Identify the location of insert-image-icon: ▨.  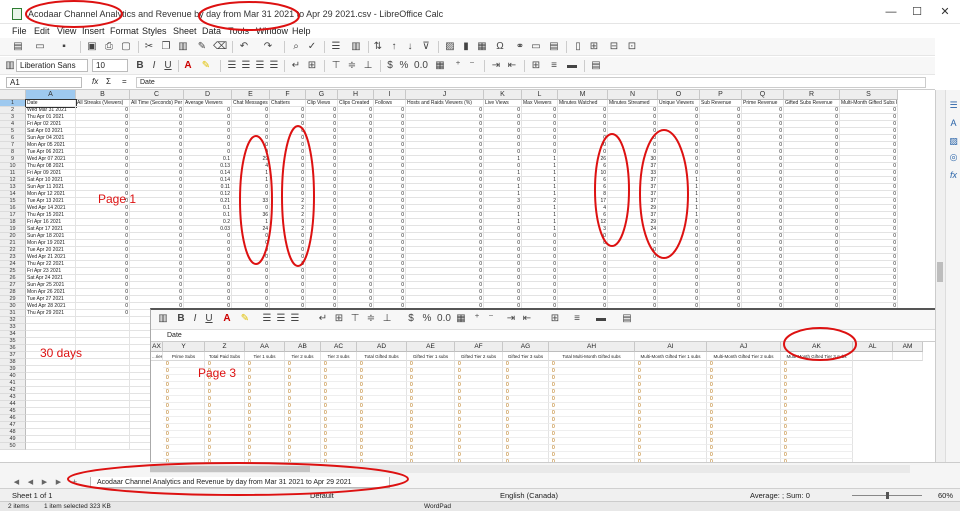
(450, 47).